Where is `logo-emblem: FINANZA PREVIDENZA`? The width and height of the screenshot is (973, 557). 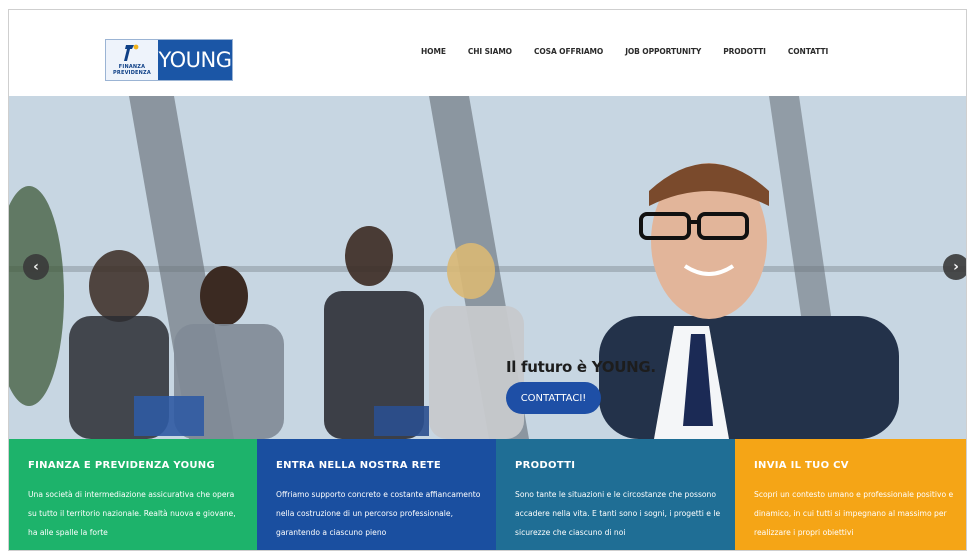
logo-emblem: FINANZA PREVIDENZA is located at coordinates (132, 60).